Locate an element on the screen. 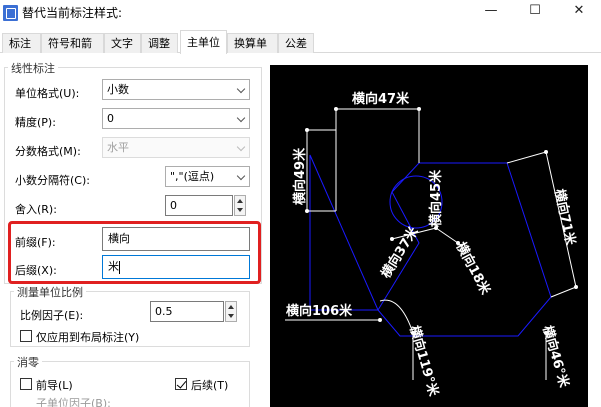  unit-format-label: 单位格式(U): is located at coordinates (47, 93).